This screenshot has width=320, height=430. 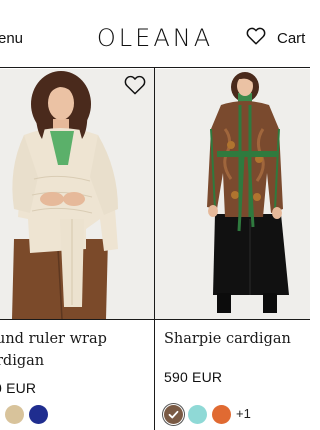 I want to click on more-colors-count: +1, so click(x=243, y=413).